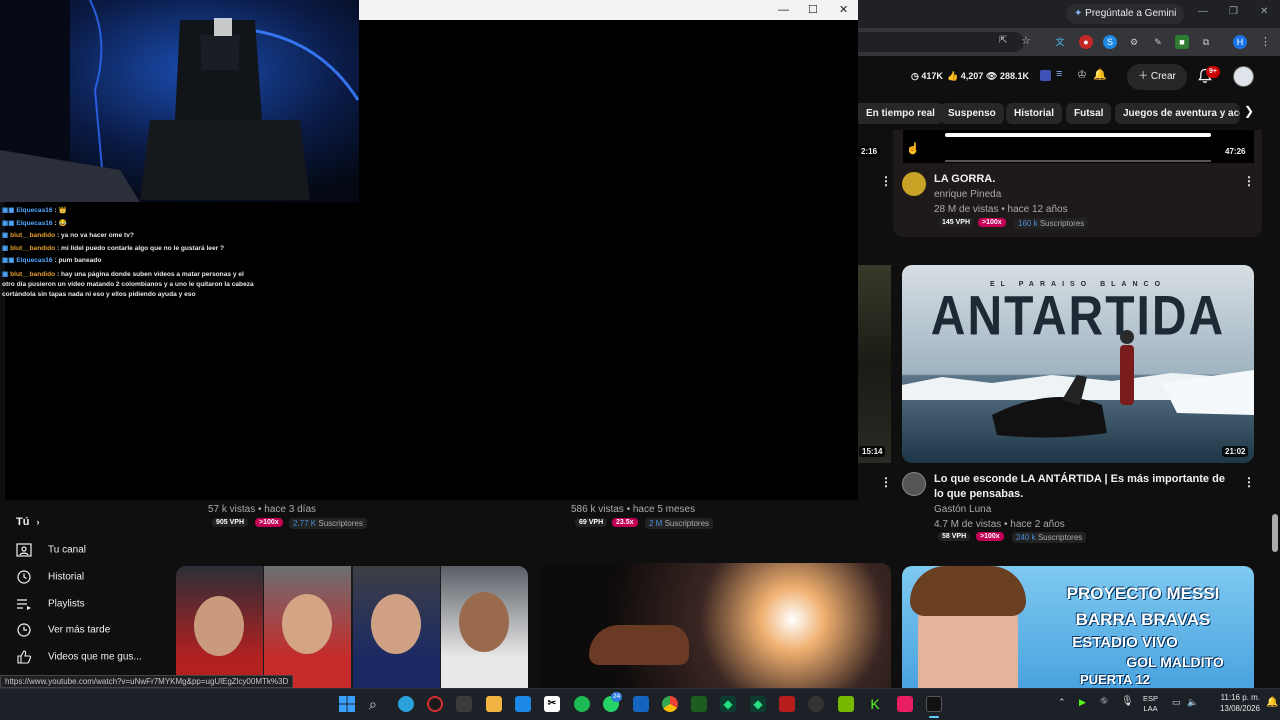 The image size is (1280, 720). I want to click on whatsapp-badge: 24, so click(617, 697).